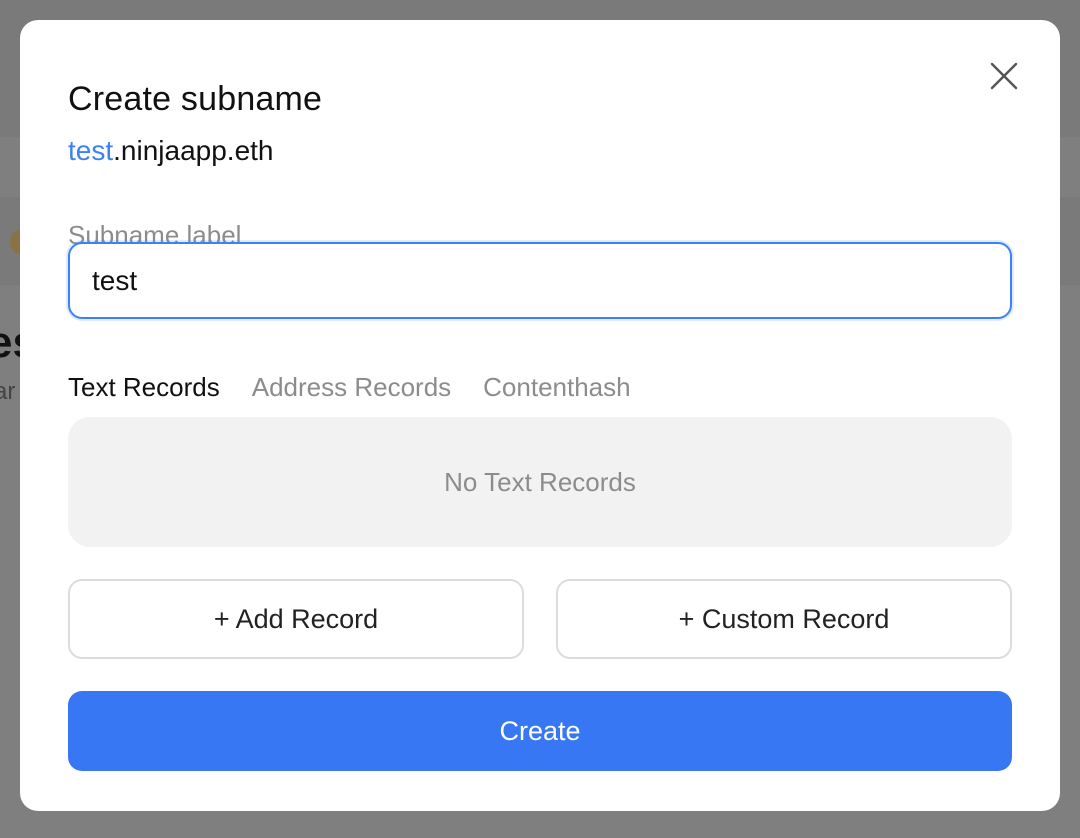 The image size is (1080, 838). What do you see at coordinates (296, 619) in the screenshot?
I see `add-record-button: + Add Record` at bounding box center [296, 619].